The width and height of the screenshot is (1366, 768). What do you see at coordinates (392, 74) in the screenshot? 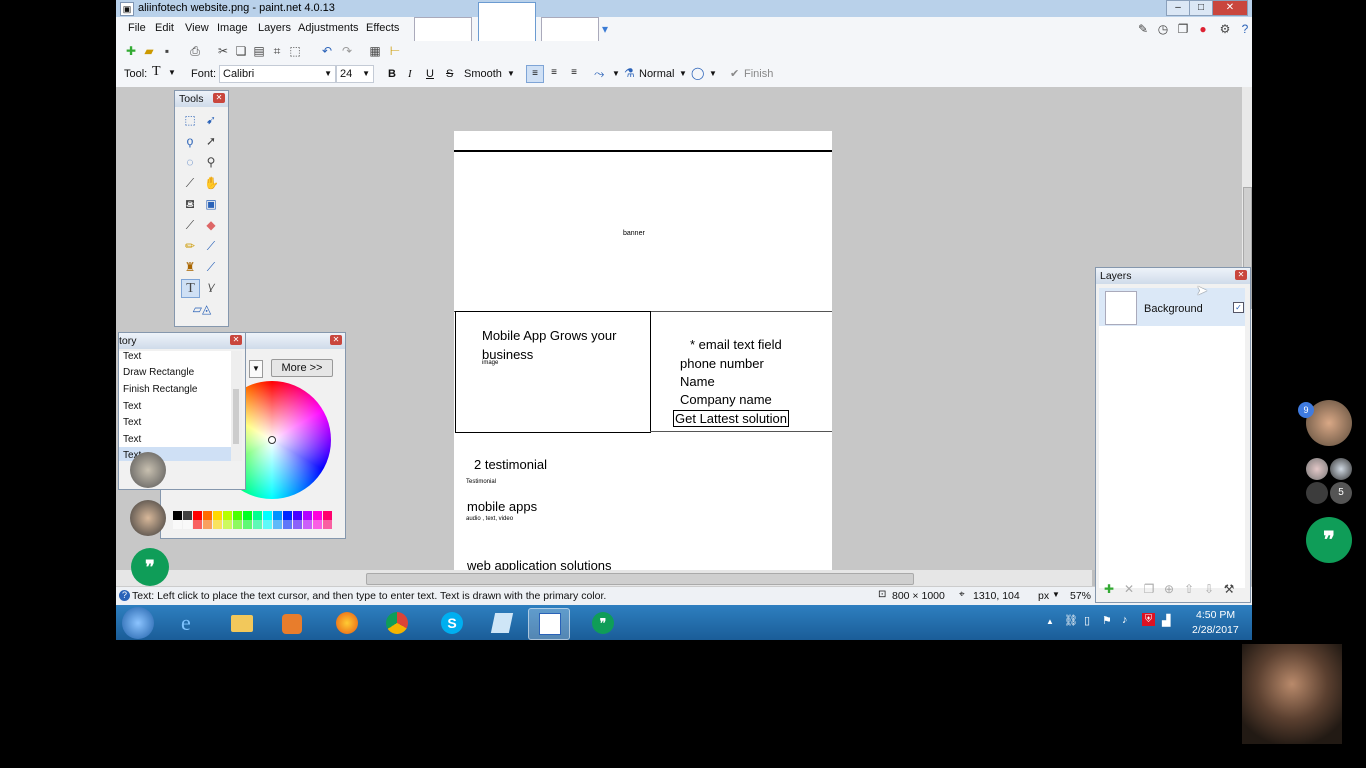
I see `bold-button: B` at bounding box center [392, 74].